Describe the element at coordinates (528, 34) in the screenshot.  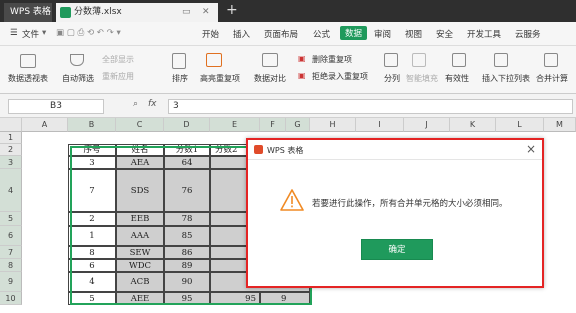
I see `menu-cloud: 云服务` at that location.